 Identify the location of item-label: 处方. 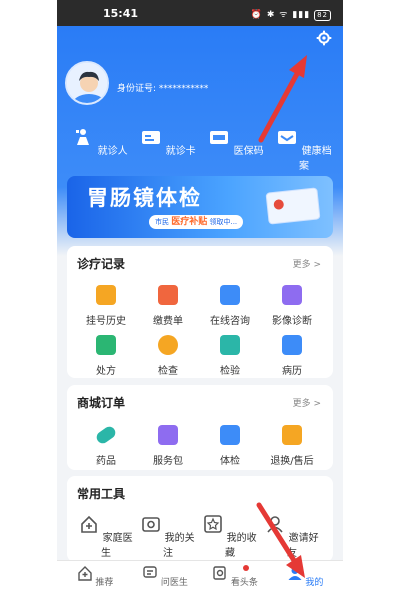
(106, 371).